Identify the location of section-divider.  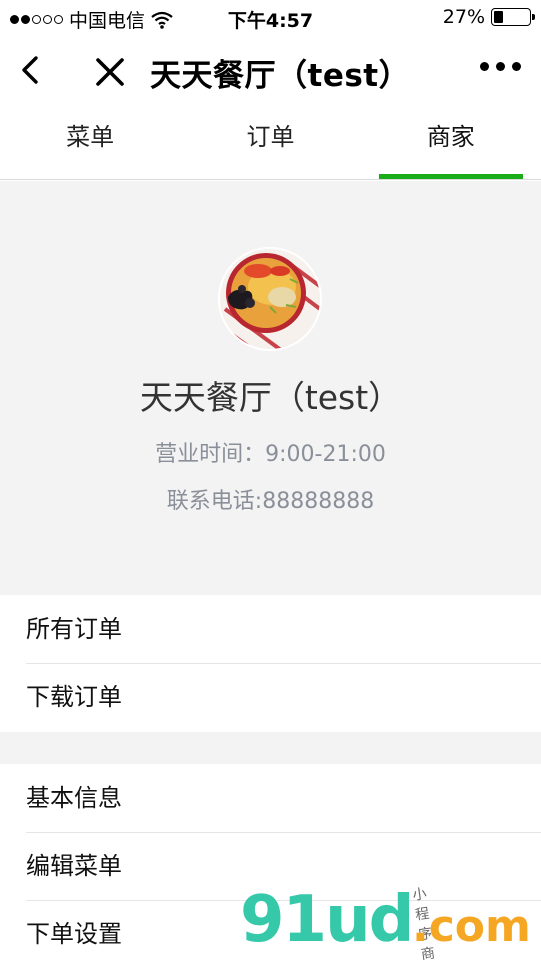
(270, 748).